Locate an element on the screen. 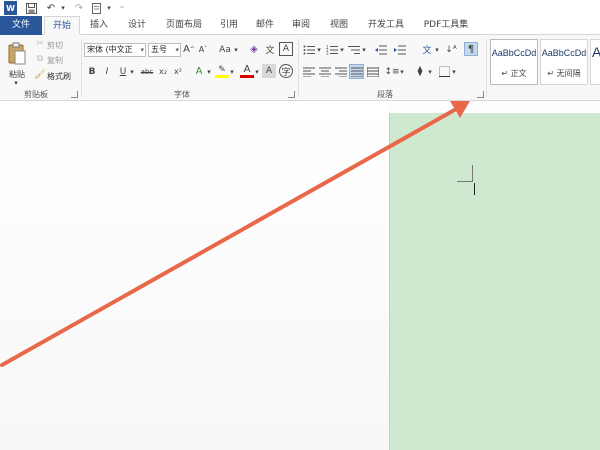 This screenshot has height=450, width=600. copy-label: 复制 is located at coordinates (55, 60).